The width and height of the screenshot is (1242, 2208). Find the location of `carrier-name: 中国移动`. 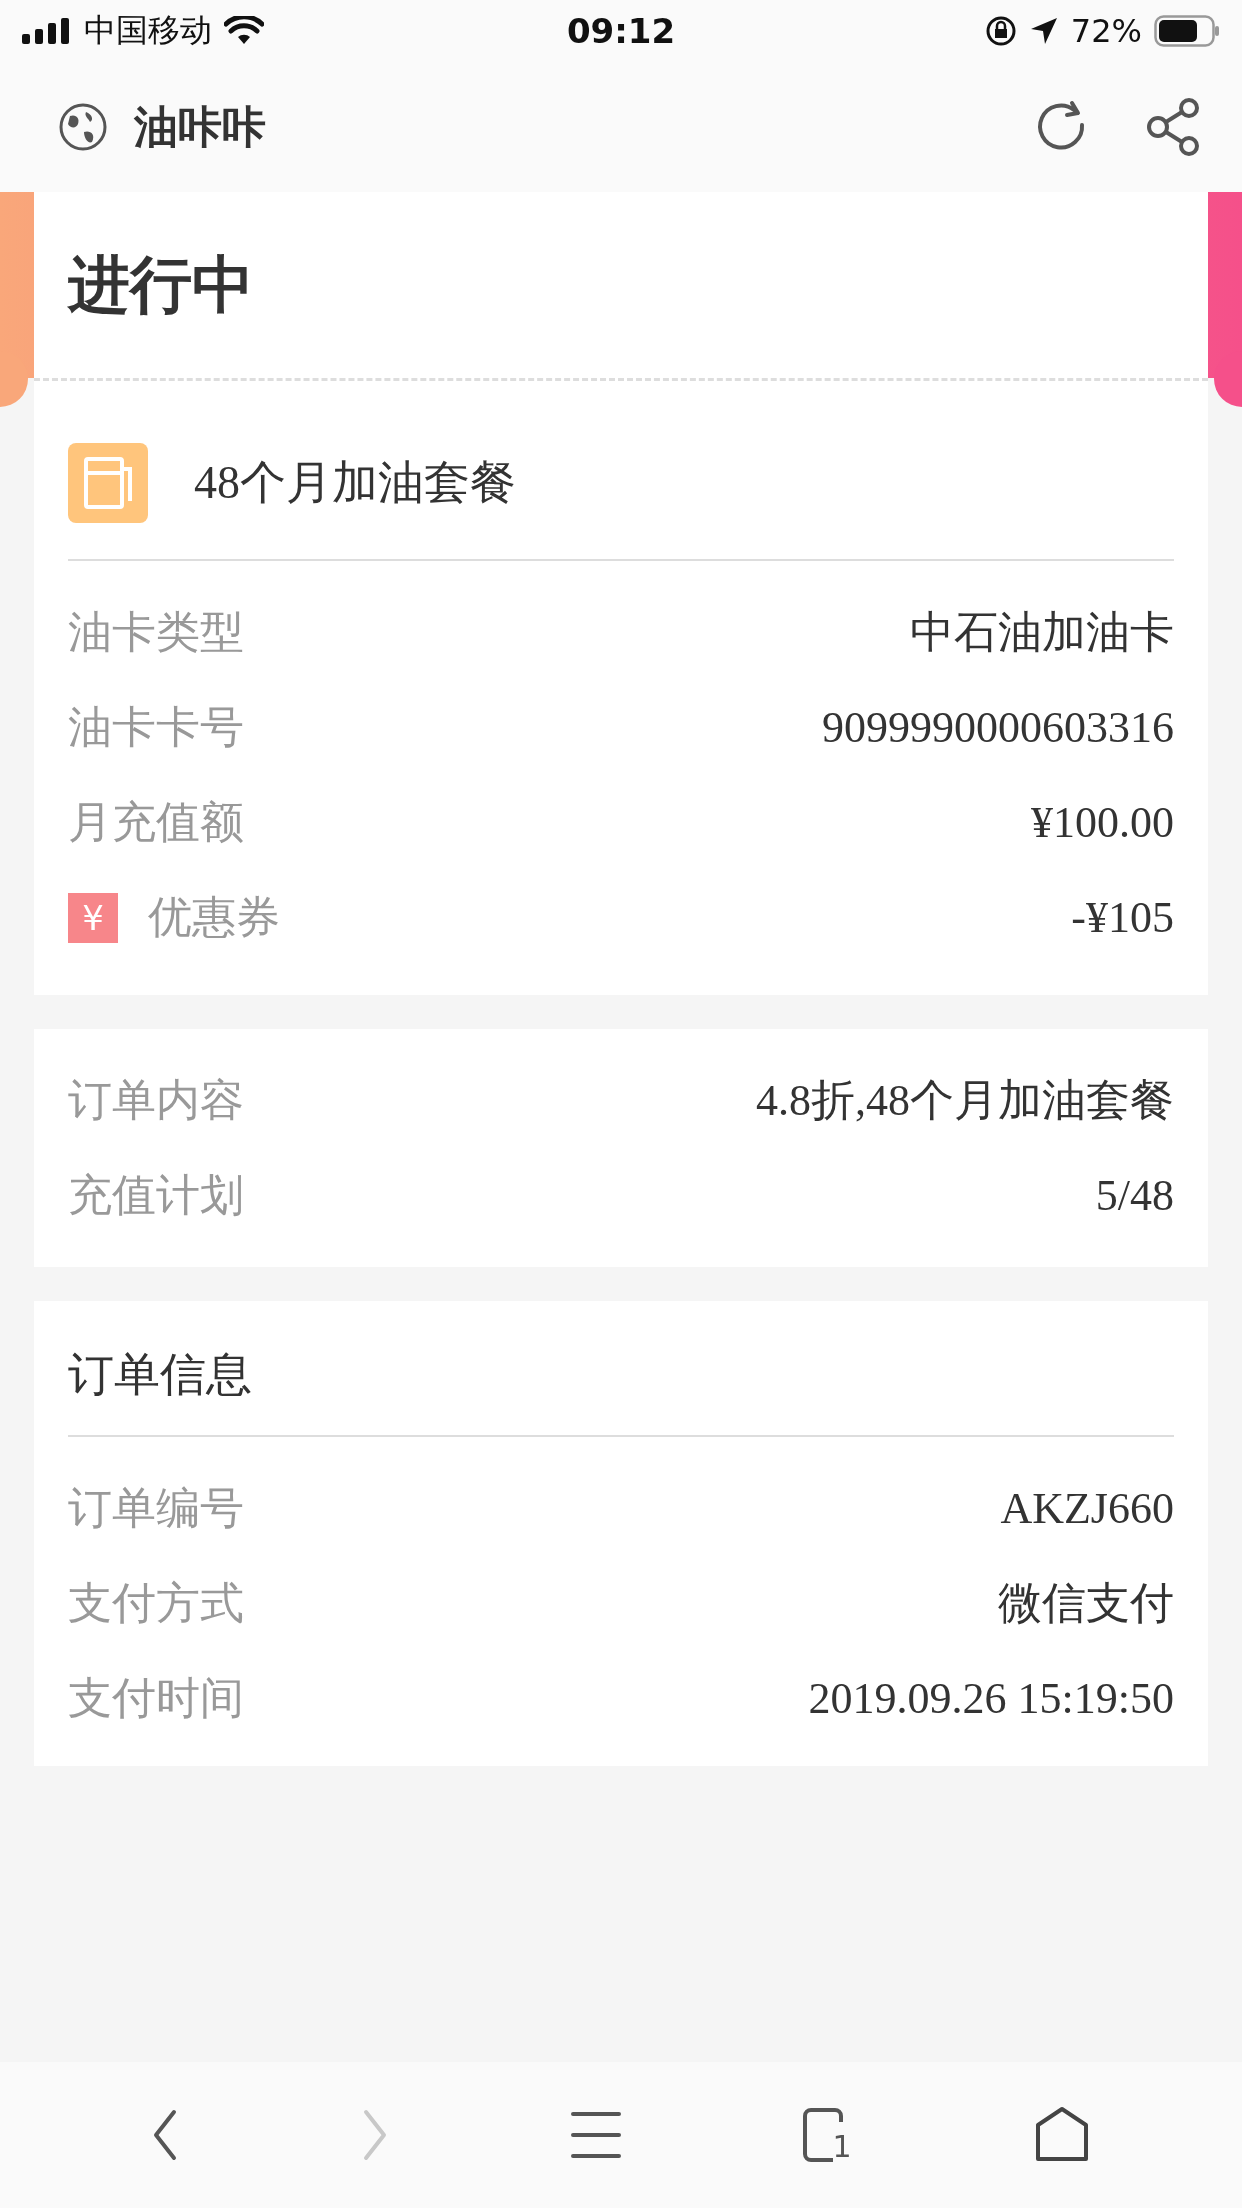

carrier-name: 中国移动 is located at coordinates (148, 30).